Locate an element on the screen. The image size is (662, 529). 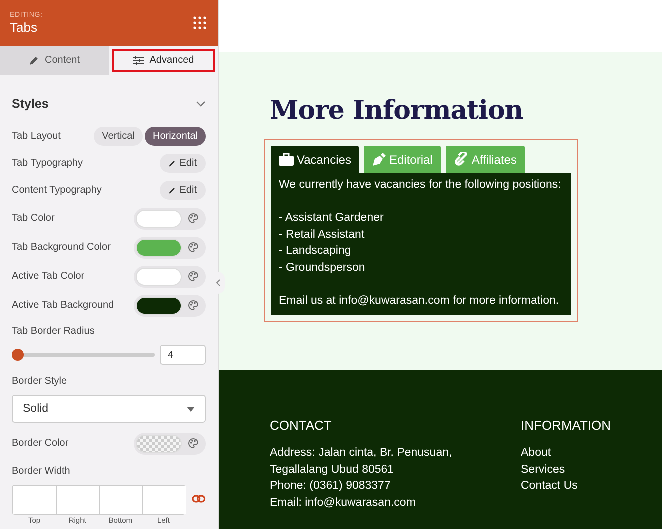
content-text: - Landscaping is located at coordinates (315, 251).